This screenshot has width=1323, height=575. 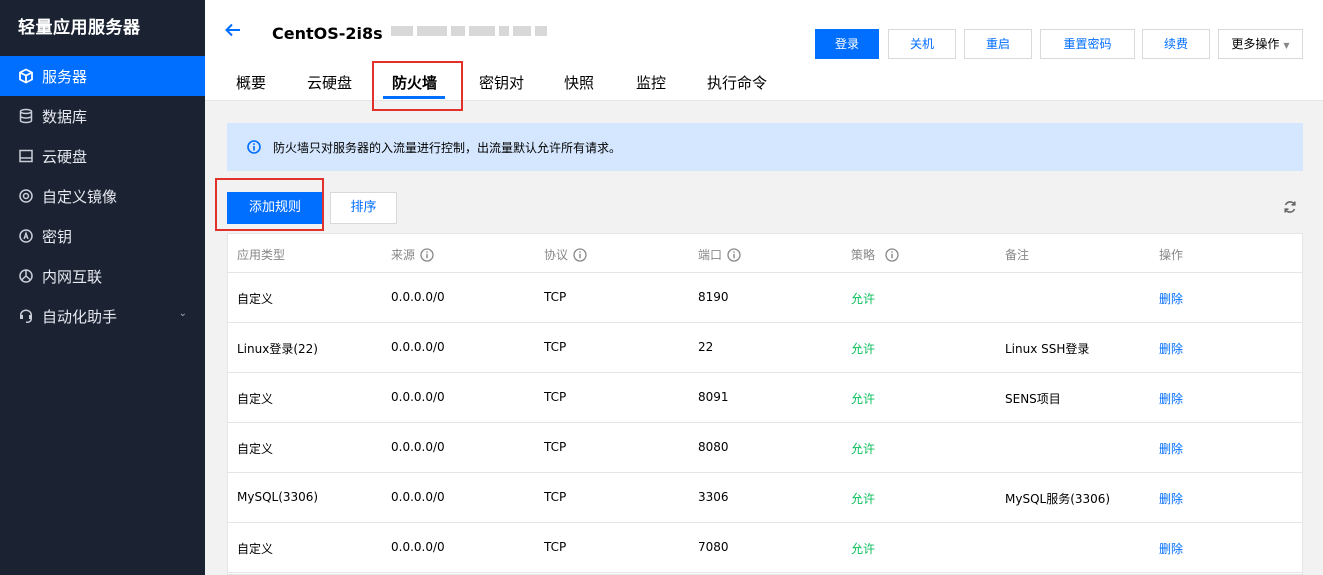 What do you see at coordinates (1047, 349) in the screenshot?
I see `cell-note: Linux SSH登录` at bounding box center [1047, 349].